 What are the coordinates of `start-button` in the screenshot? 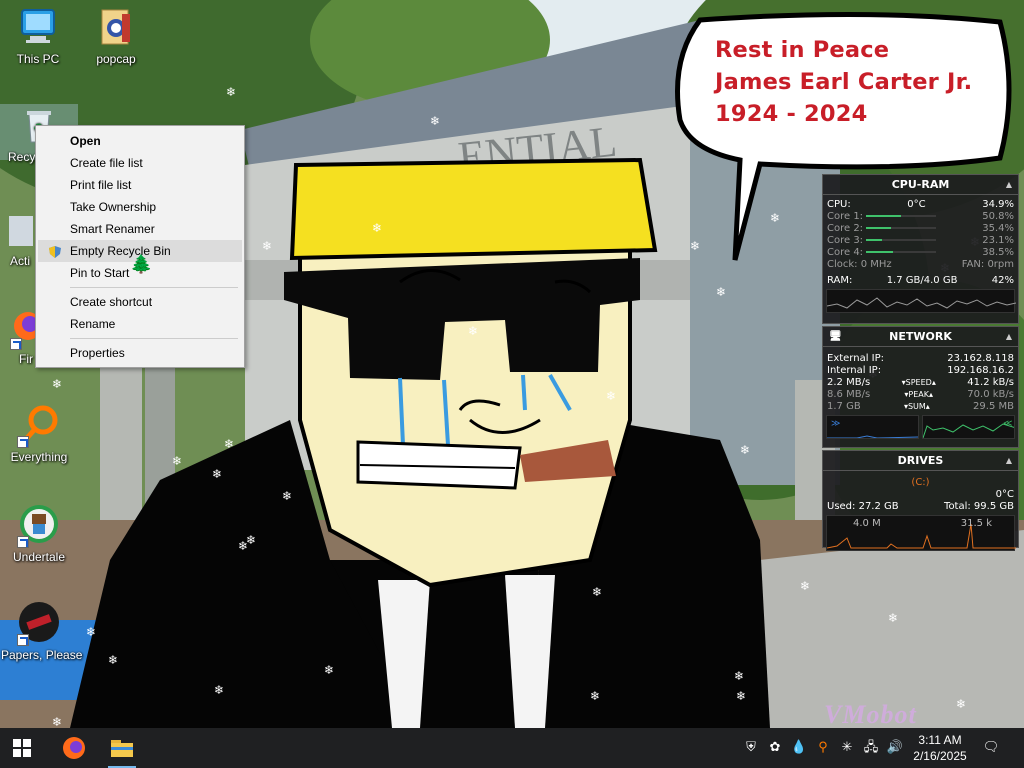 It's located at (22, 748).